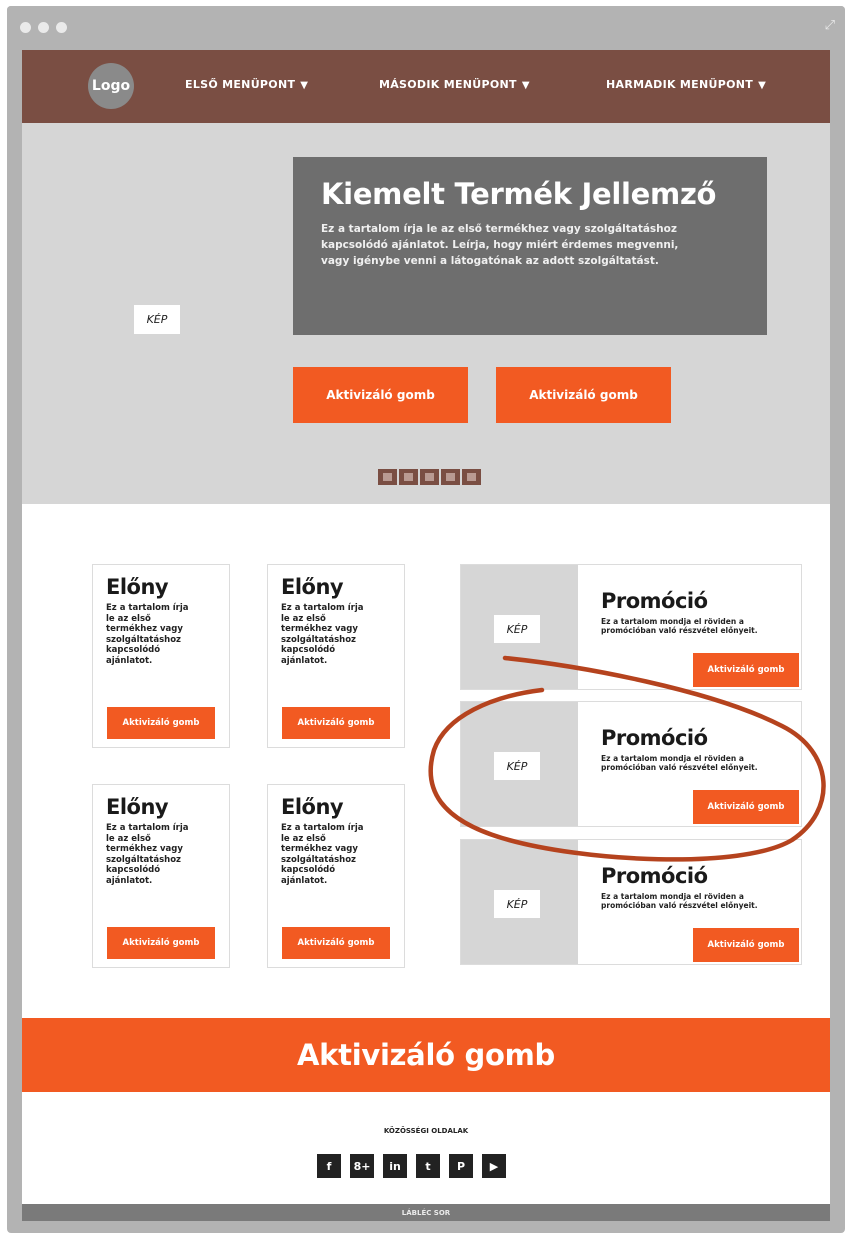  I want to click on logo: Logo, so click(111, 86).